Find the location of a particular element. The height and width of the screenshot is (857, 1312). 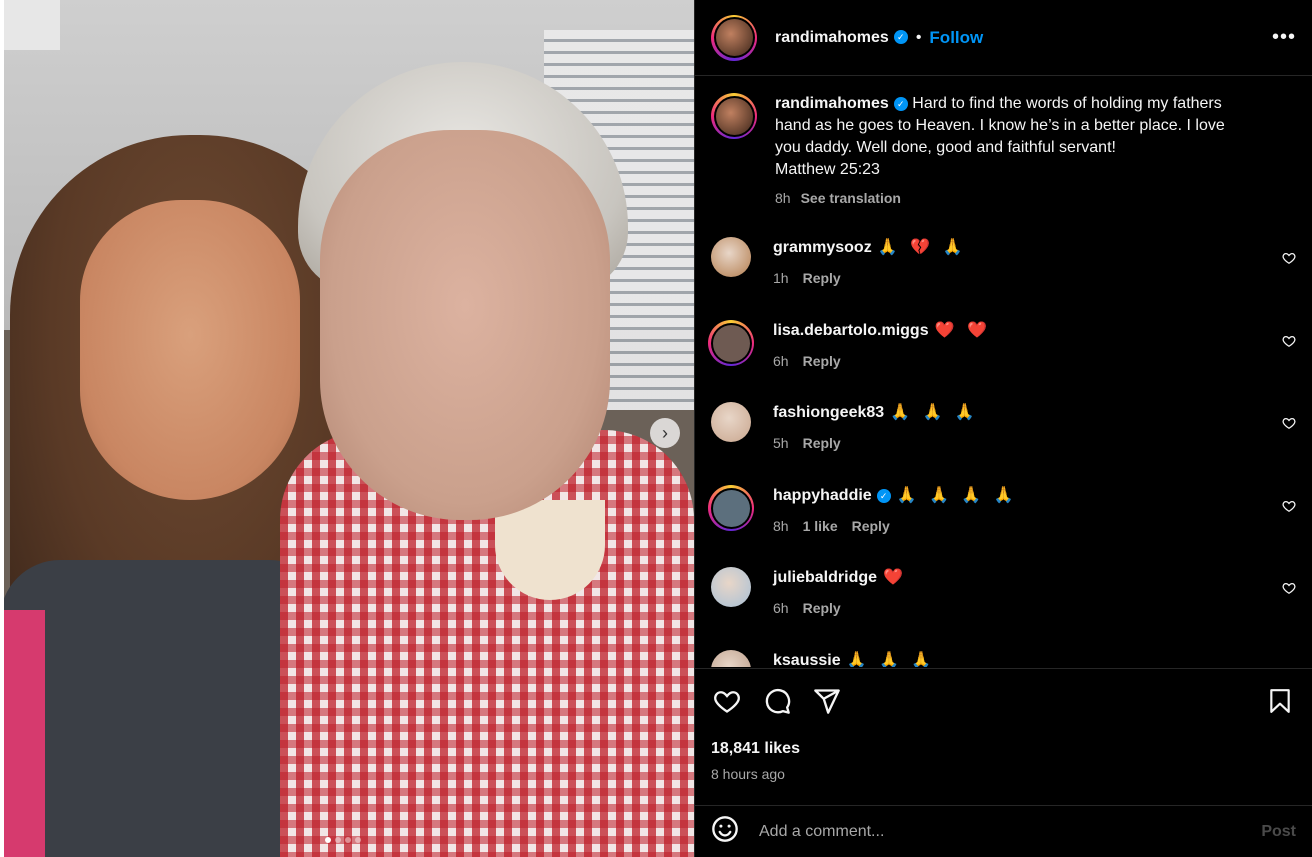

caption-avatar is located at coordinates (734, 116).